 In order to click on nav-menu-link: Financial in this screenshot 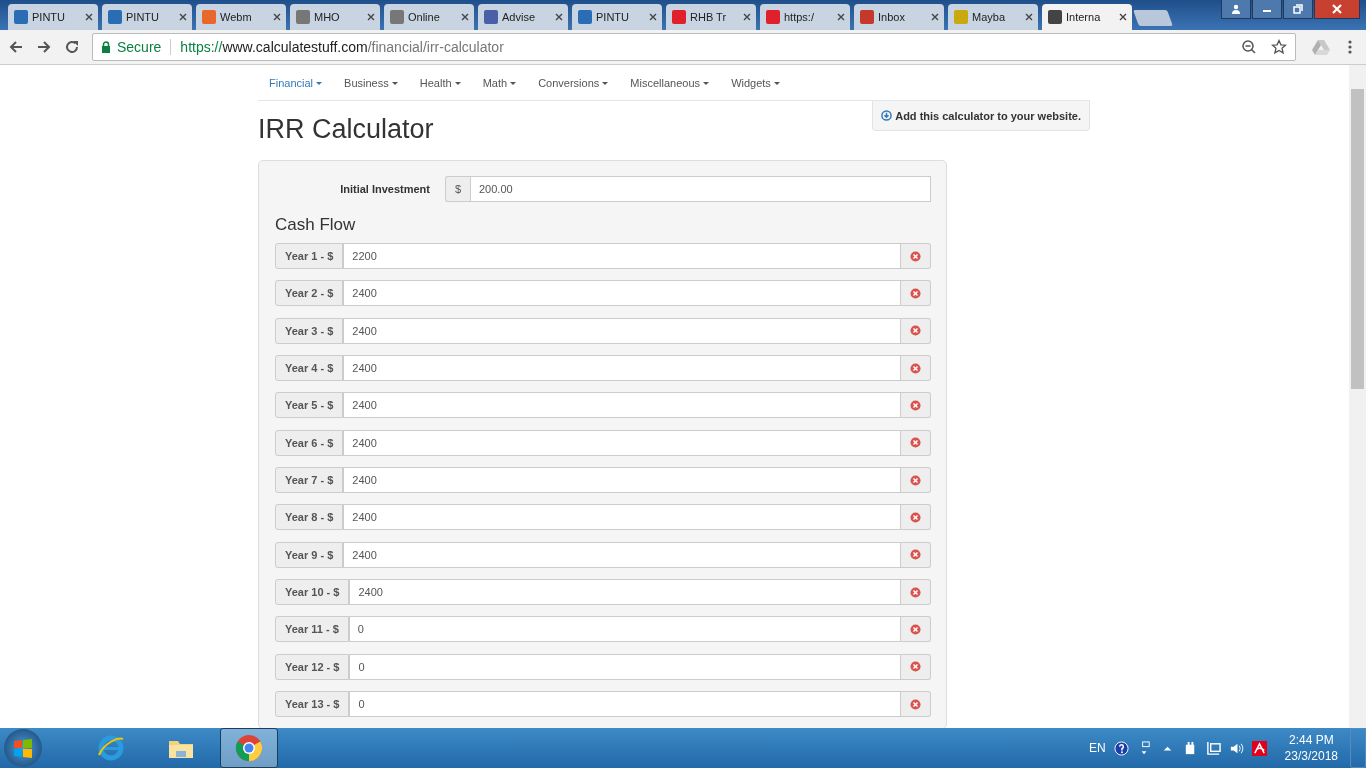, I will do `click(296, 82)`.